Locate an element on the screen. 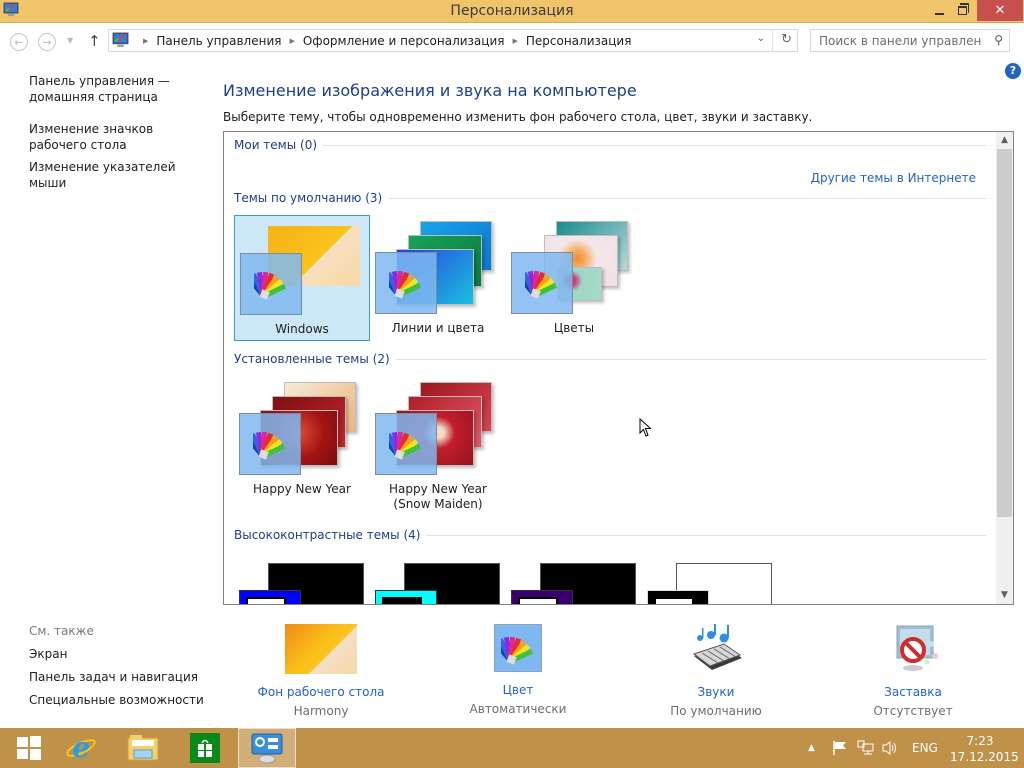 The width and height of the screenshot is (1024, 768). theme-flowers: Цветы is located at coordinates (574, 278).